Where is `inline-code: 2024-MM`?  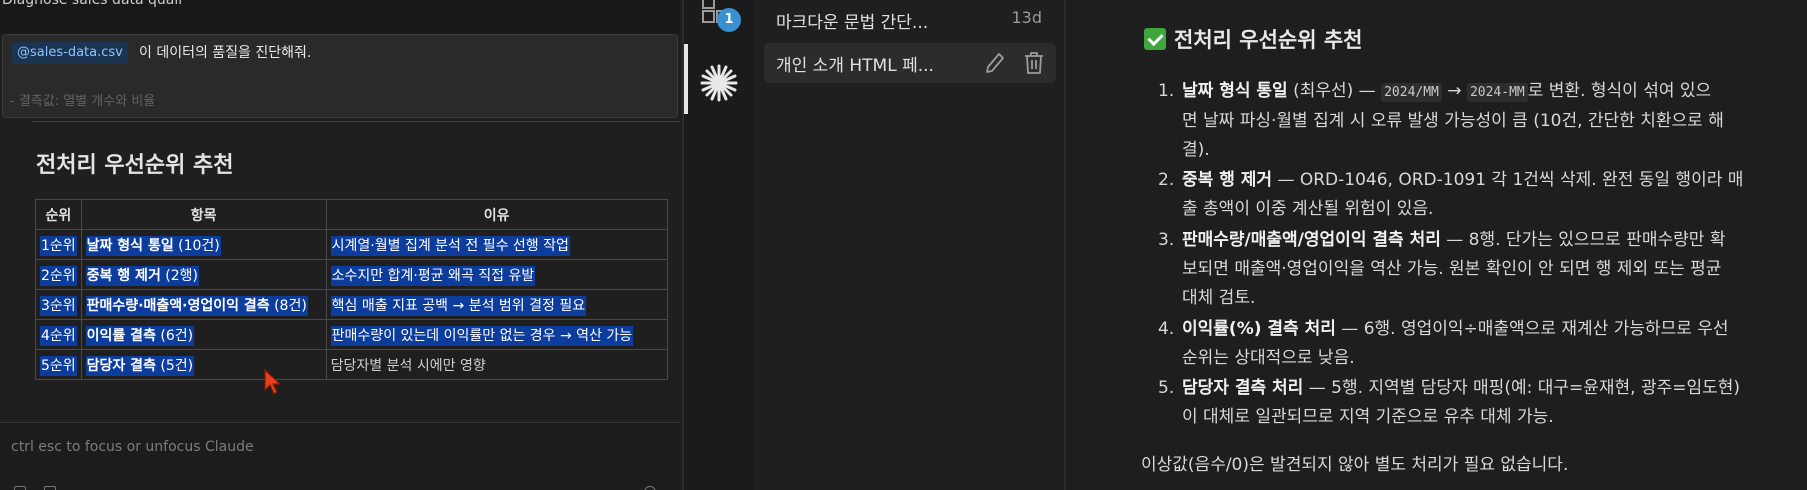 inline-code: 2024-MM is located at coordinates (1497, 92).